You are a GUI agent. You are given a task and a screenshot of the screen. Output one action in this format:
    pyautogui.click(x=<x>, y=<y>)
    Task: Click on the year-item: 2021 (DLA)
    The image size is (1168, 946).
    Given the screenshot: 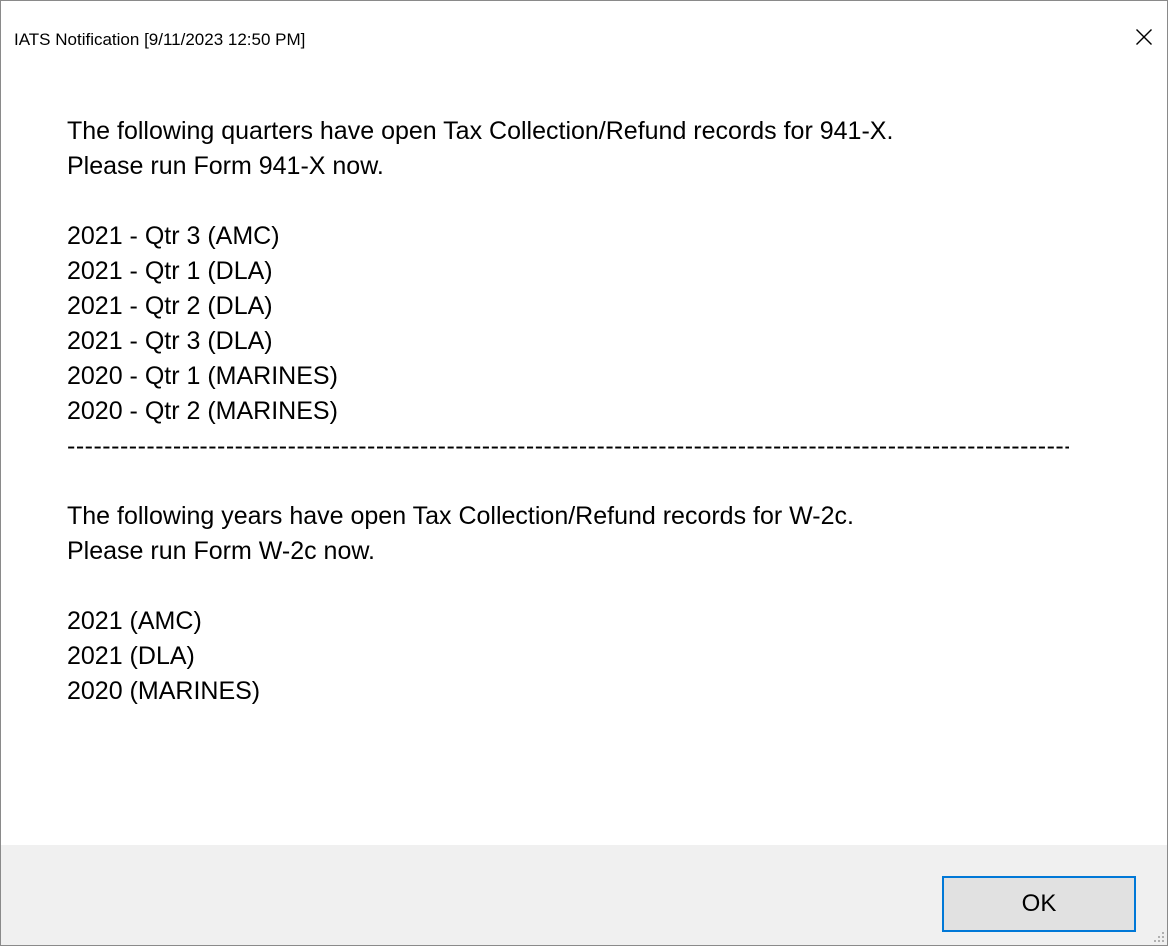 What is the action you would take?
    pyautogui.click(x=131, y=656)
    